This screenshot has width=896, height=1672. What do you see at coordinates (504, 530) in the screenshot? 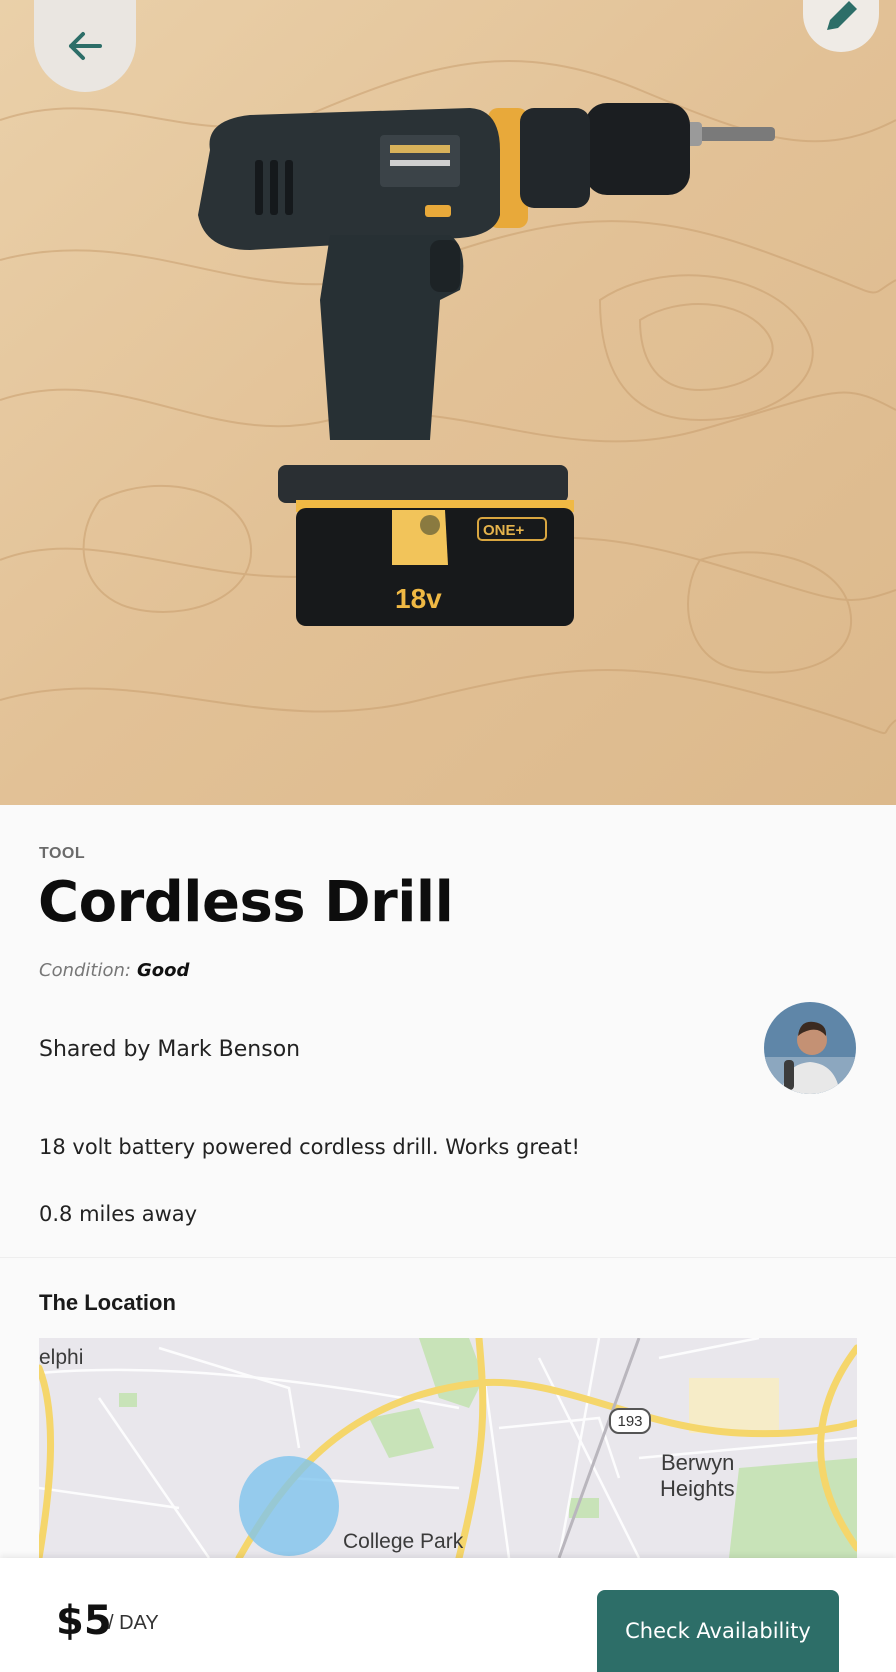
I see `battery-brand-text: ONE+` at bounding box center [504, 530].